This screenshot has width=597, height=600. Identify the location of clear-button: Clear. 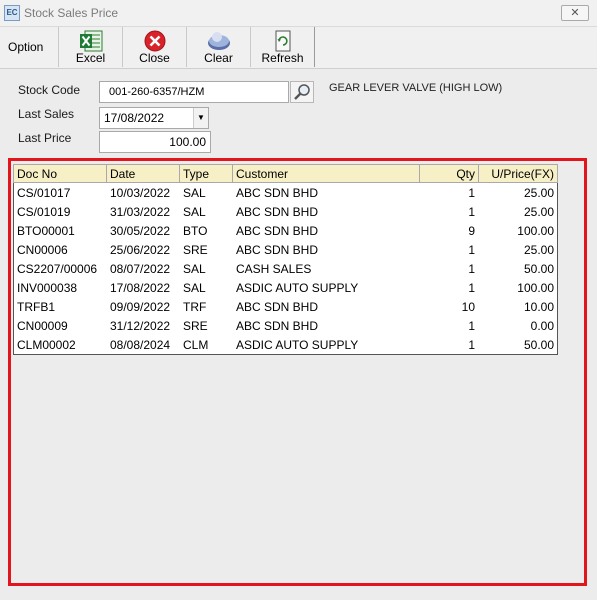
(218, 47).